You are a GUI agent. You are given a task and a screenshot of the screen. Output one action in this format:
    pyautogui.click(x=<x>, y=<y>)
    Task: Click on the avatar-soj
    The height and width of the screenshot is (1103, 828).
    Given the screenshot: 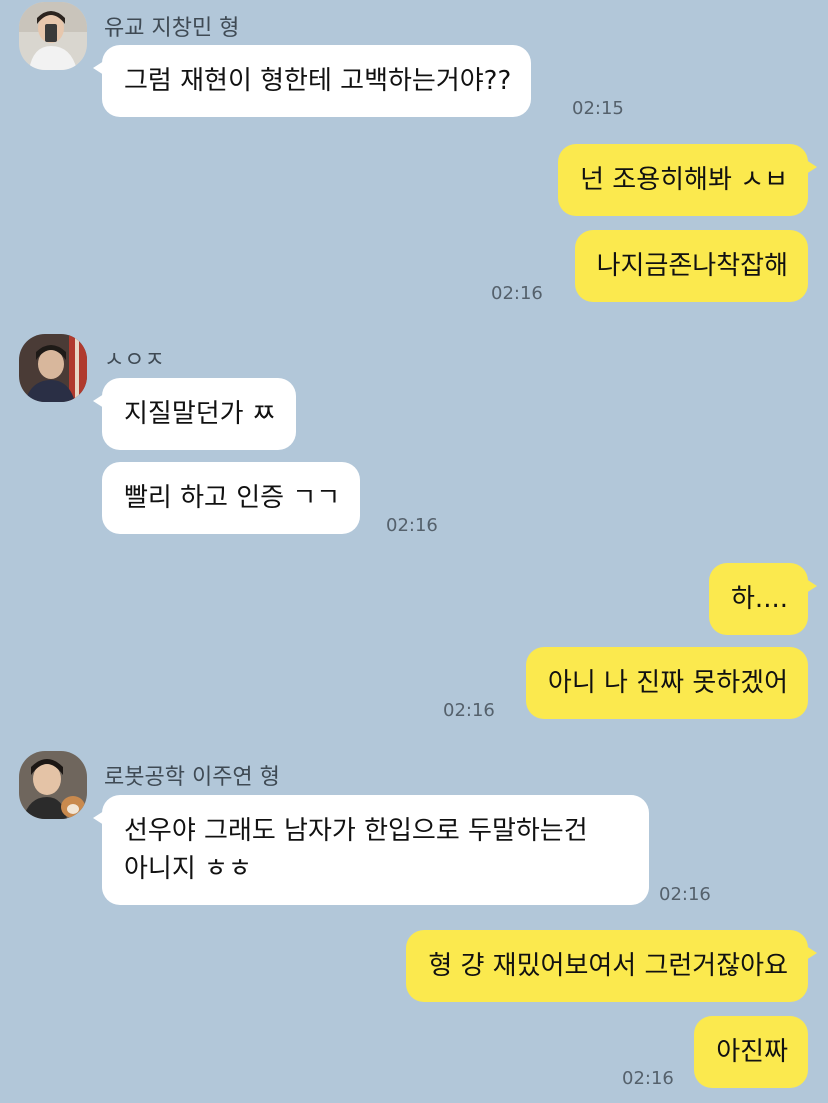 What is the action you would take?
    pyautogui.click(x=53, y=368)
    